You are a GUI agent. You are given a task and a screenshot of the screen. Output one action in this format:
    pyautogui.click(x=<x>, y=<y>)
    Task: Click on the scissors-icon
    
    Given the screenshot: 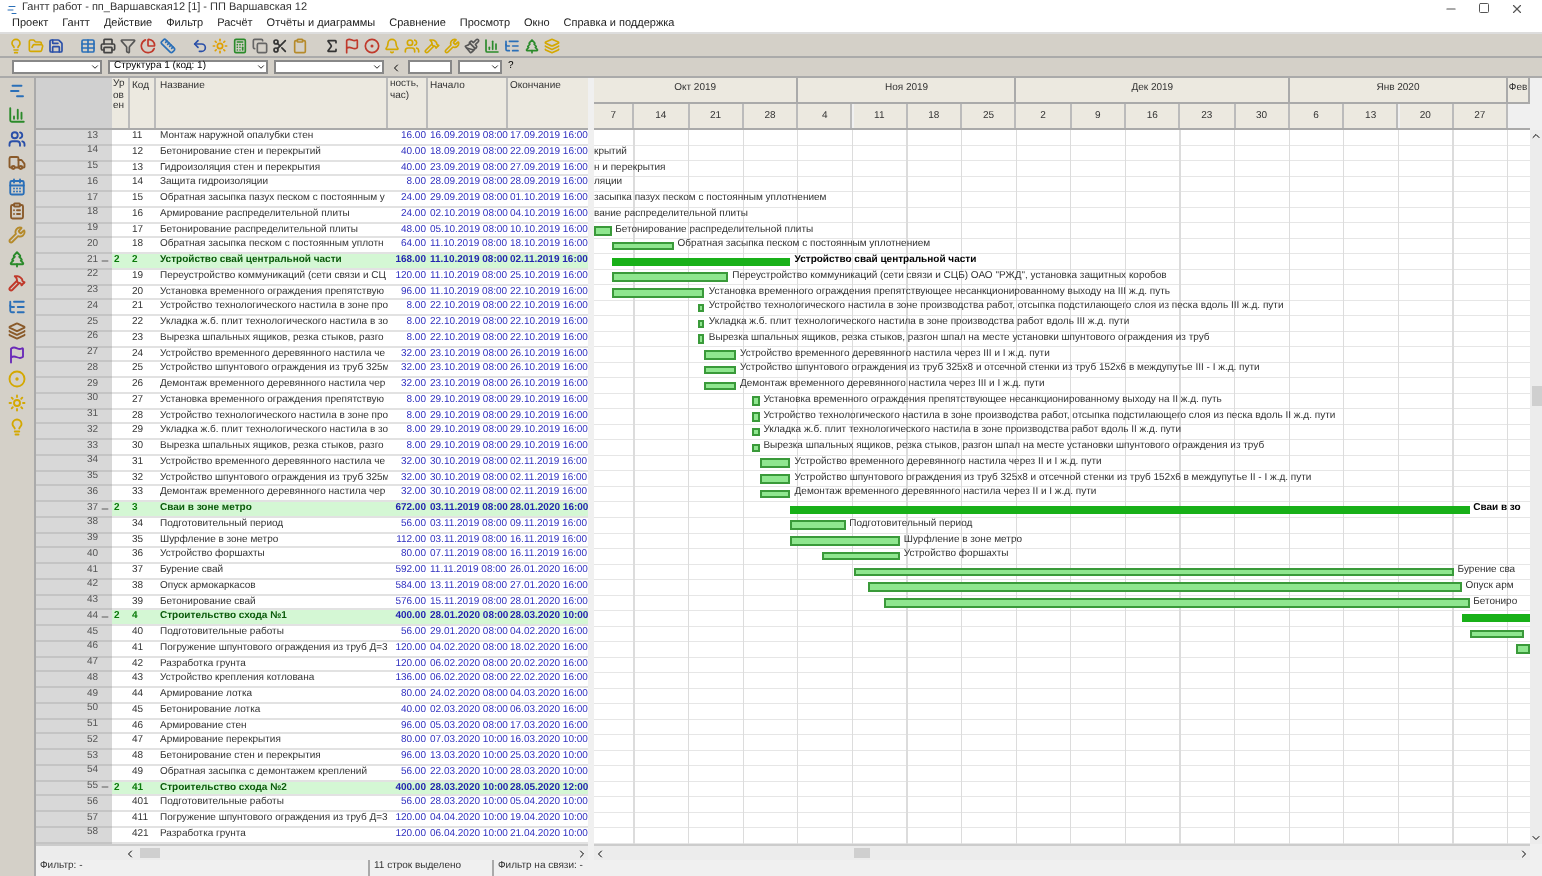 What is the action you would take?
    pyautogui.click(x=280, y=45)
    